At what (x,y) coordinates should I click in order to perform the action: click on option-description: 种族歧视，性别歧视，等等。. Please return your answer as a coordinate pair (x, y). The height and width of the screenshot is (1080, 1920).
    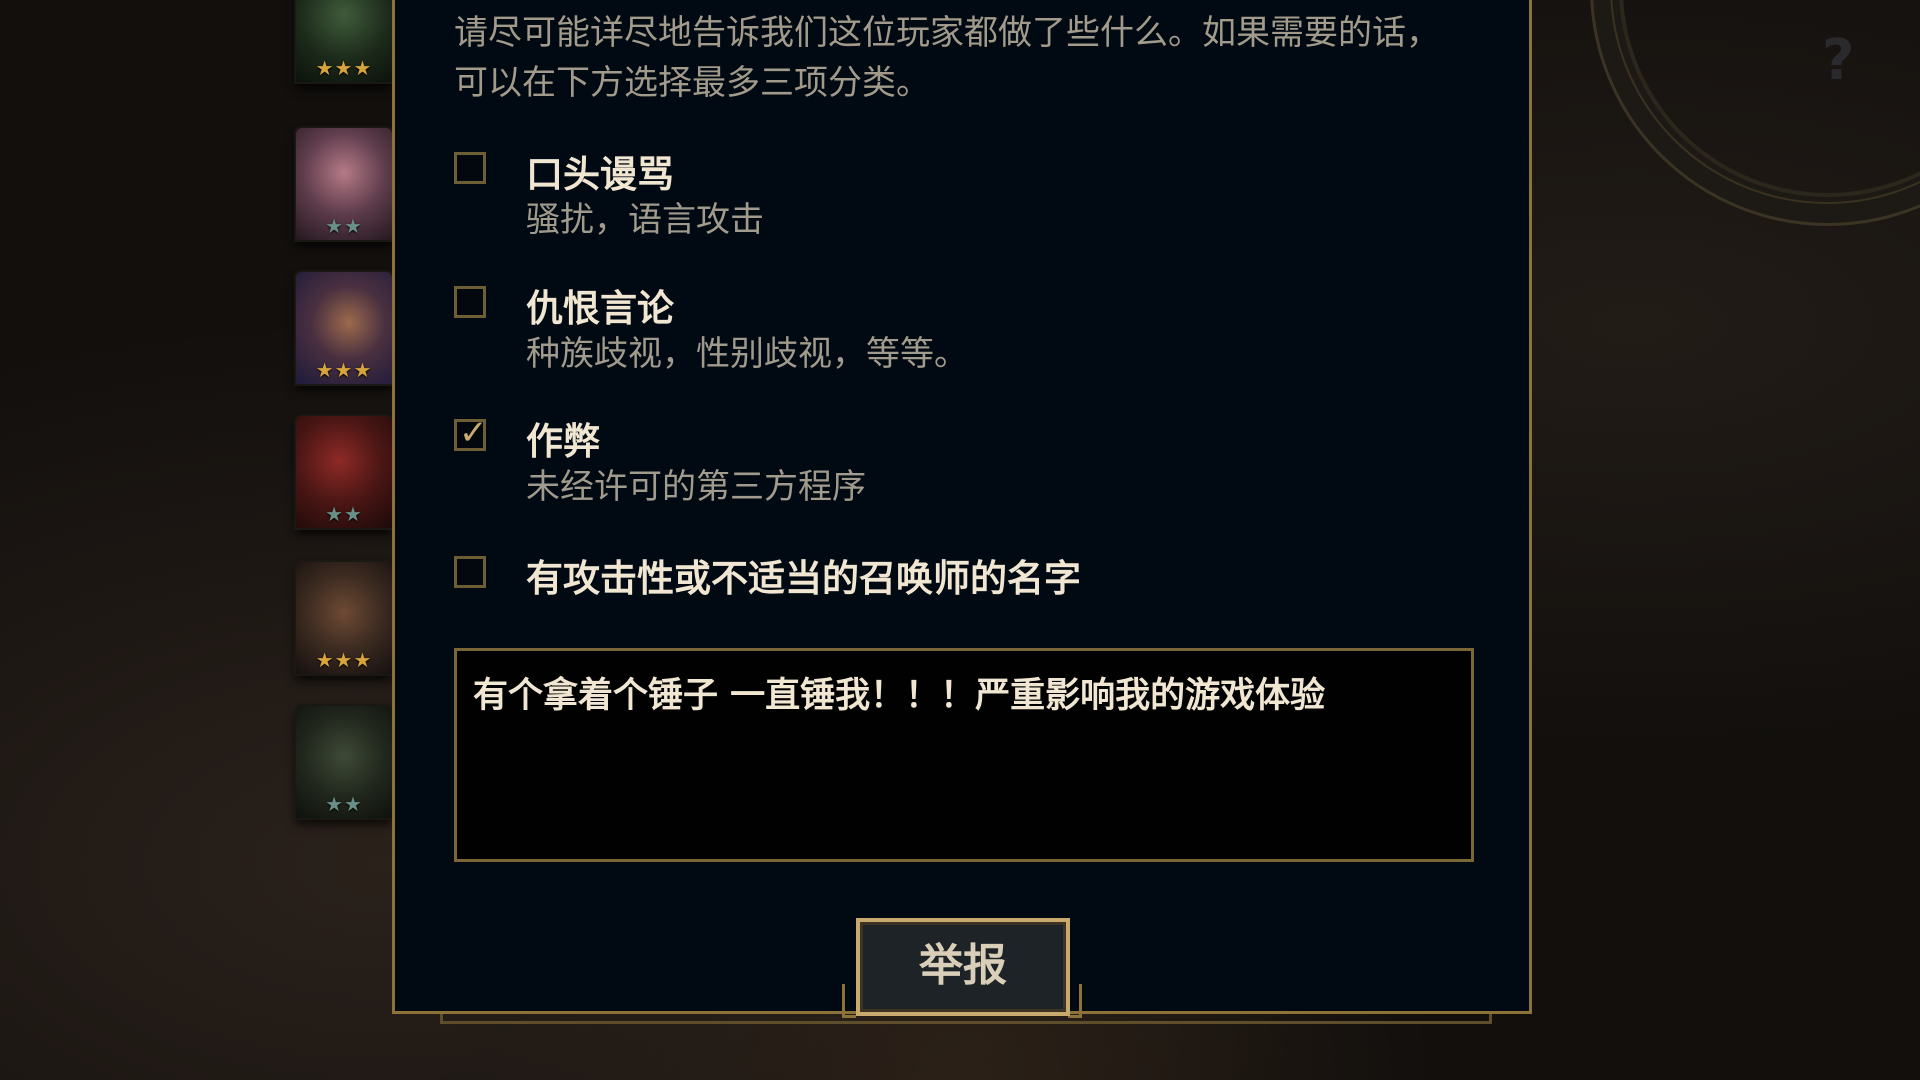
    Looking at the image, I should click on (747, 354).